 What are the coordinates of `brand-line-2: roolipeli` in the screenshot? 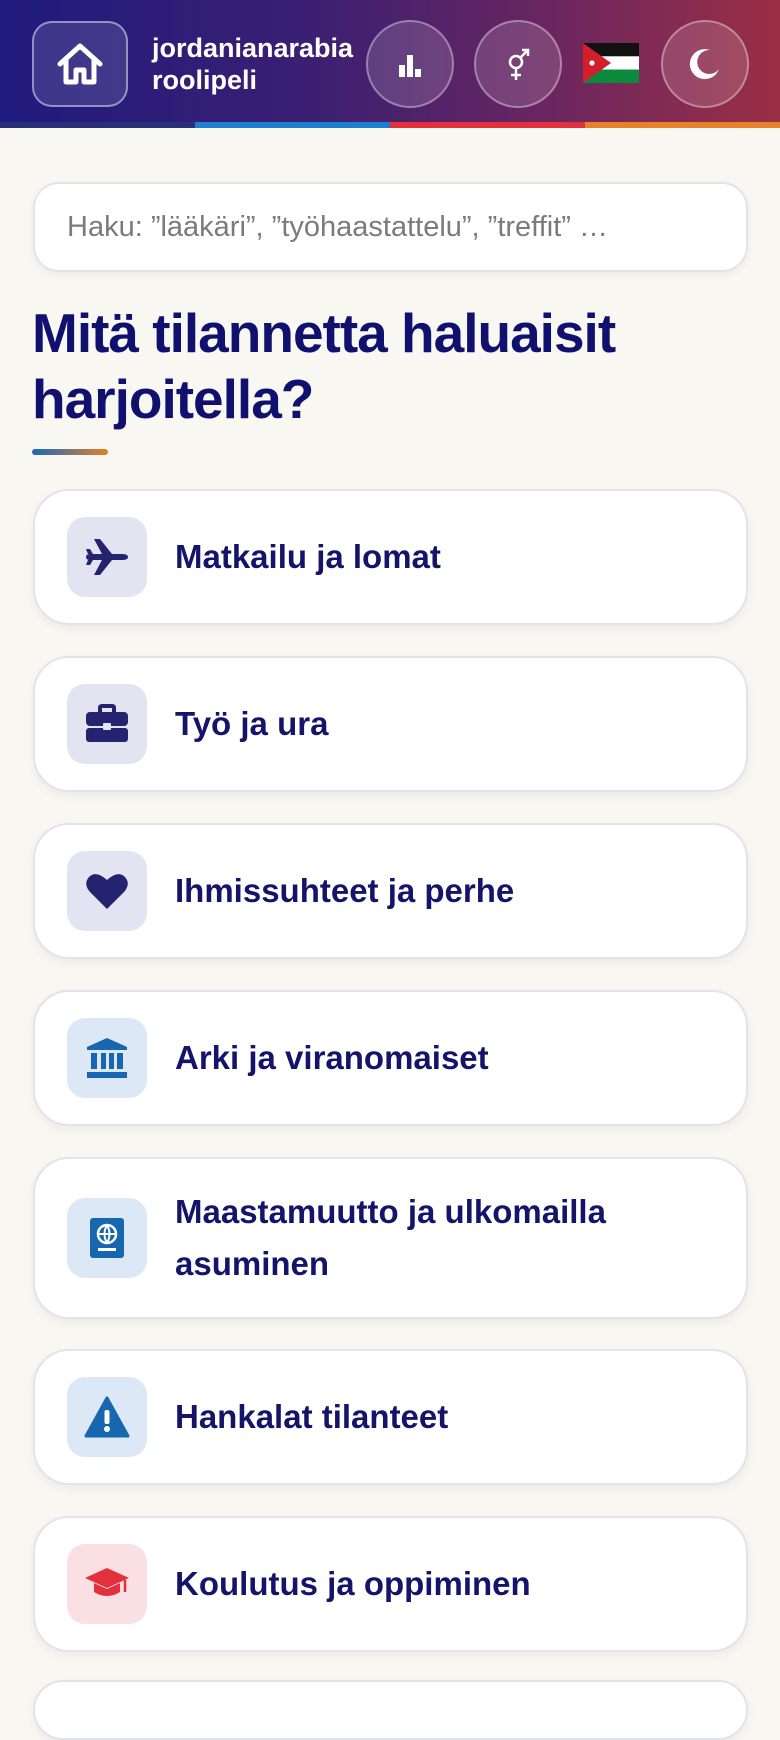 It's located at (205, 80).